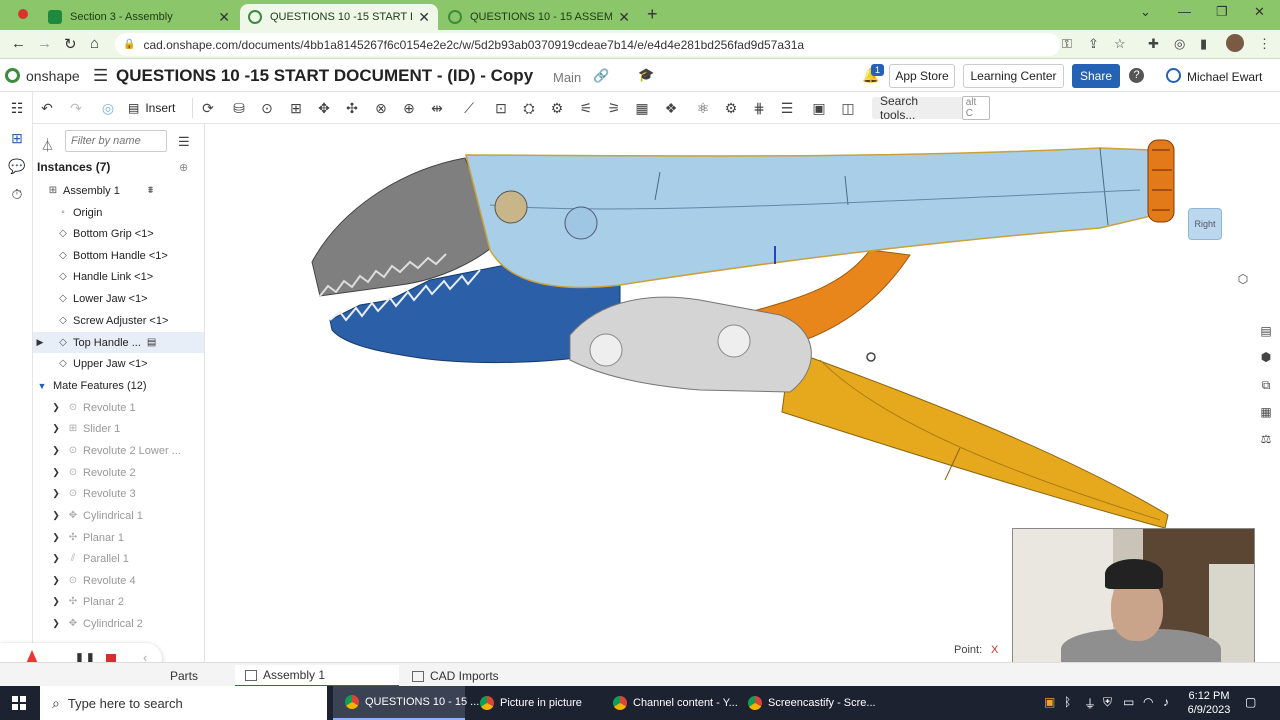 The image size is (1280, 720). What do you see at coordinates (586, 108) in the screenshot?
I see `rack-pinion-icon: ⚟` at bounding box center [586, 108].